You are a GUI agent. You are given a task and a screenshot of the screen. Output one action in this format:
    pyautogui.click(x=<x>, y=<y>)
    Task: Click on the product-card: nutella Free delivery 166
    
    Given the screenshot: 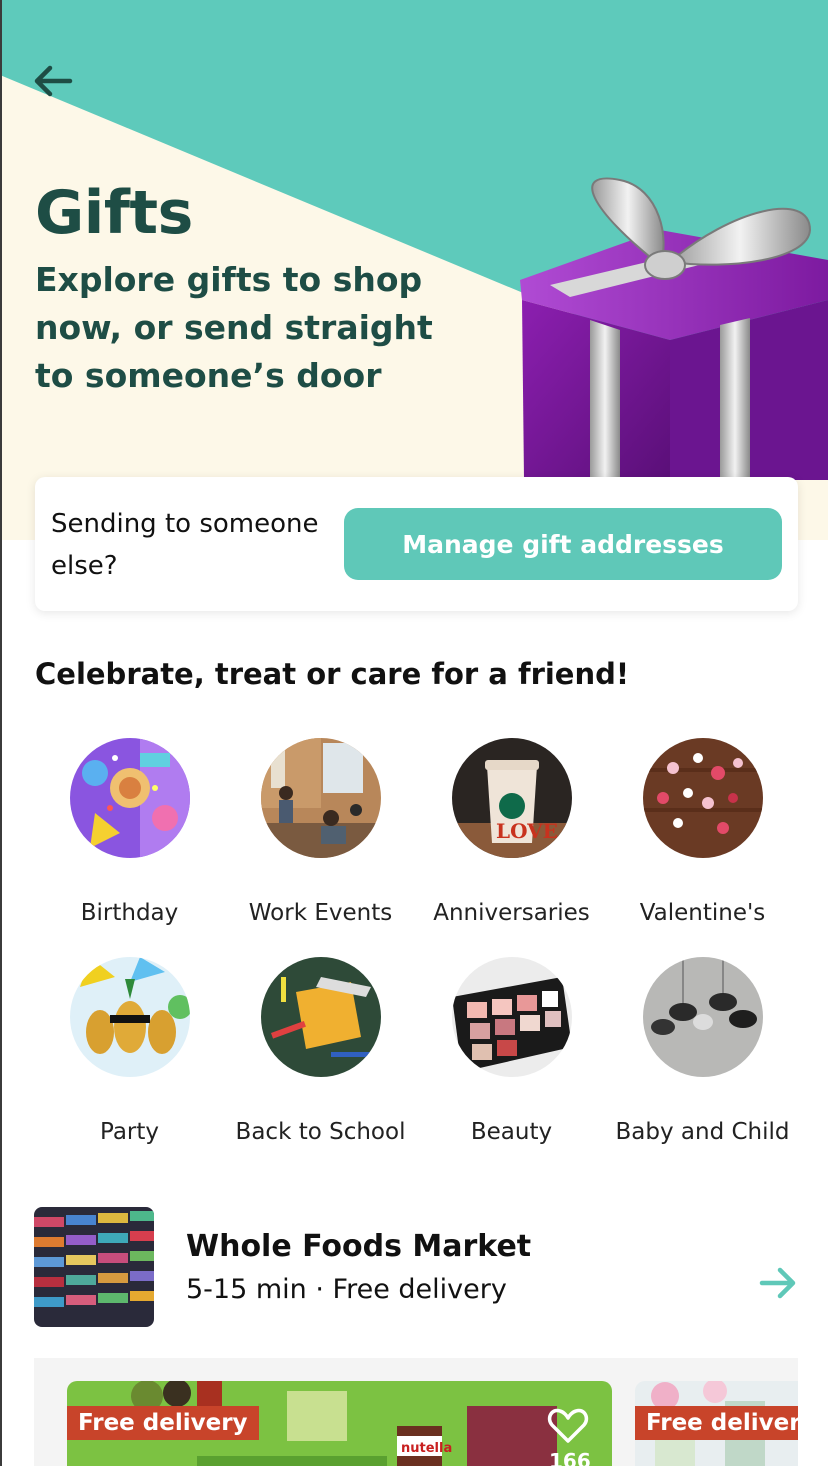 What is the action you would take?
    pyautogui.click(x=339, y=1423)
    